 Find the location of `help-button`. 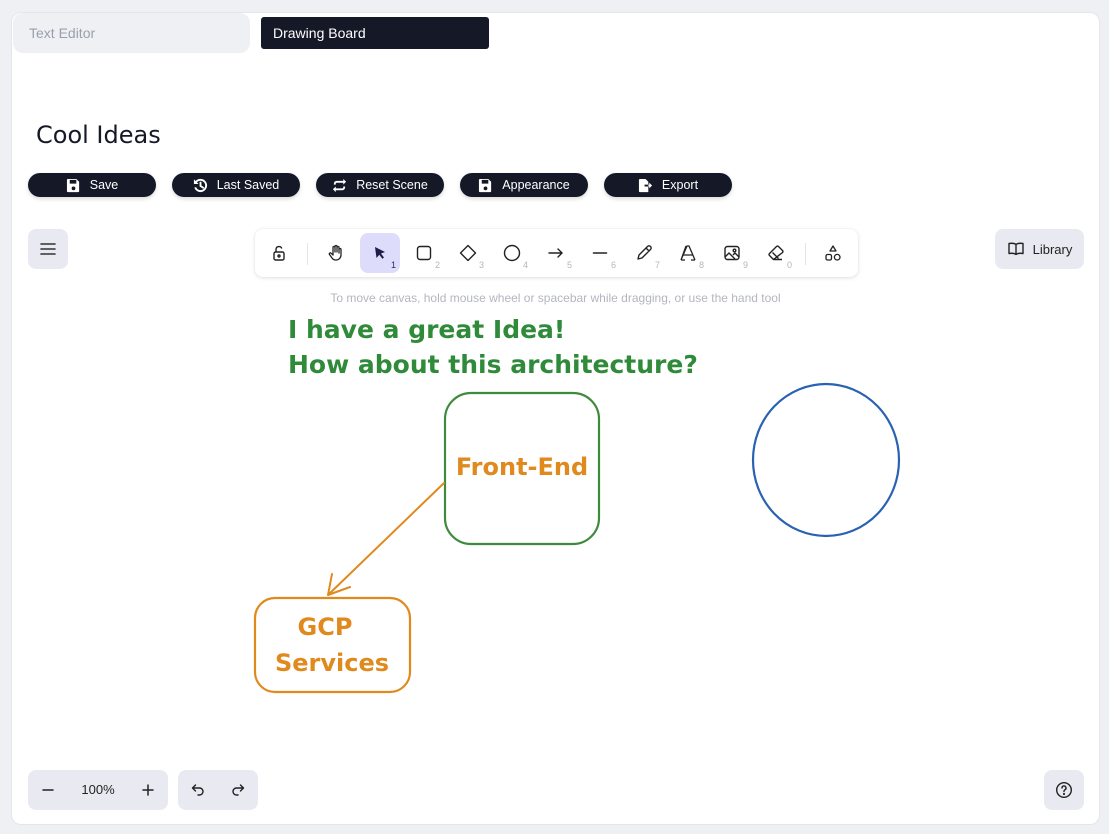

help-button is located at coordinates (1064, 790).